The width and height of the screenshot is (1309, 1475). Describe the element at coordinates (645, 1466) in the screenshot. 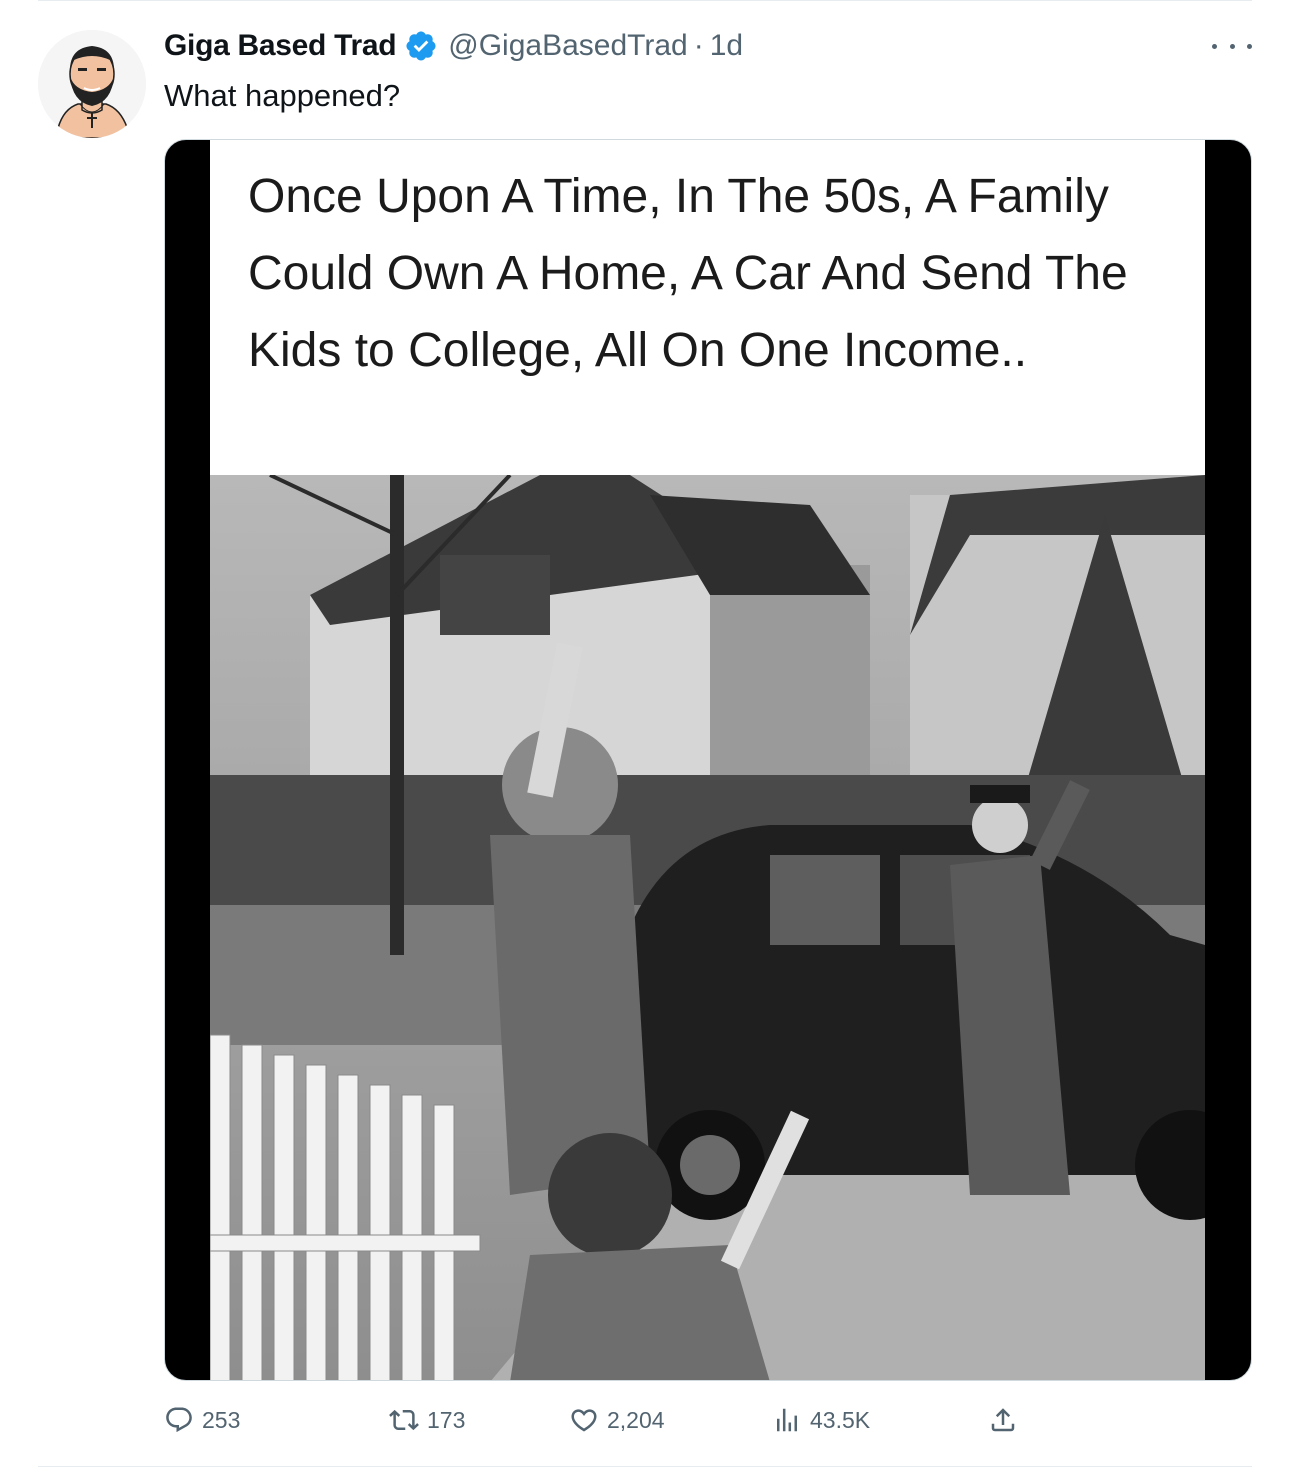

I see `bottom-divider` at that location.